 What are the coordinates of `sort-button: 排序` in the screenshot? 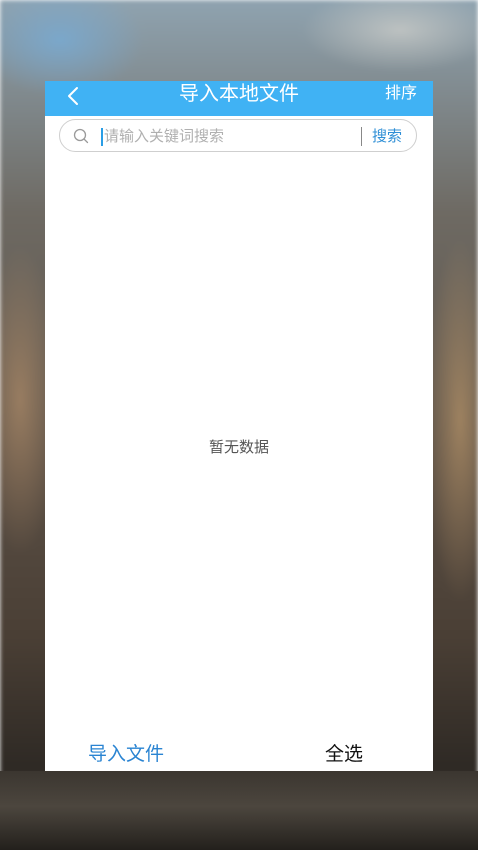 It's located at (401, 93).